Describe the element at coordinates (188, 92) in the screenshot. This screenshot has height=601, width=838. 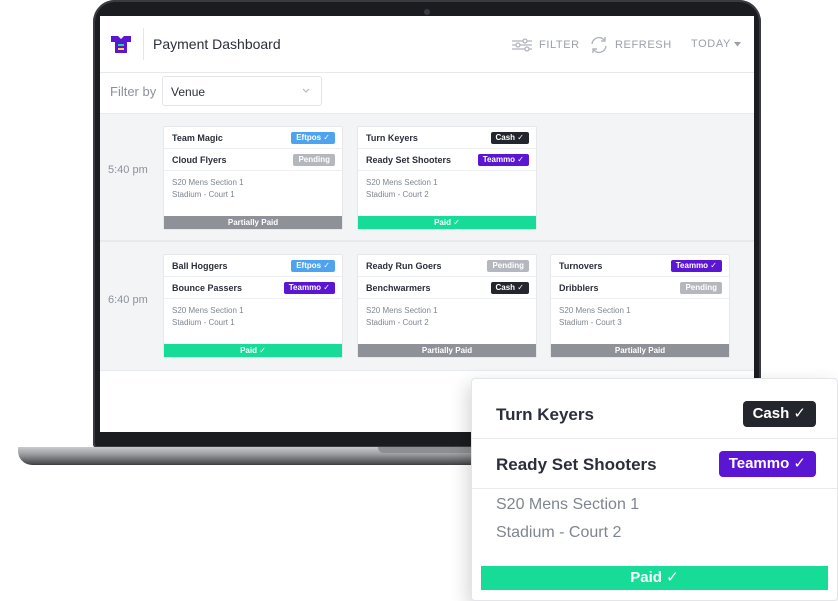
I see `venue-select-value: Venue` at that location.